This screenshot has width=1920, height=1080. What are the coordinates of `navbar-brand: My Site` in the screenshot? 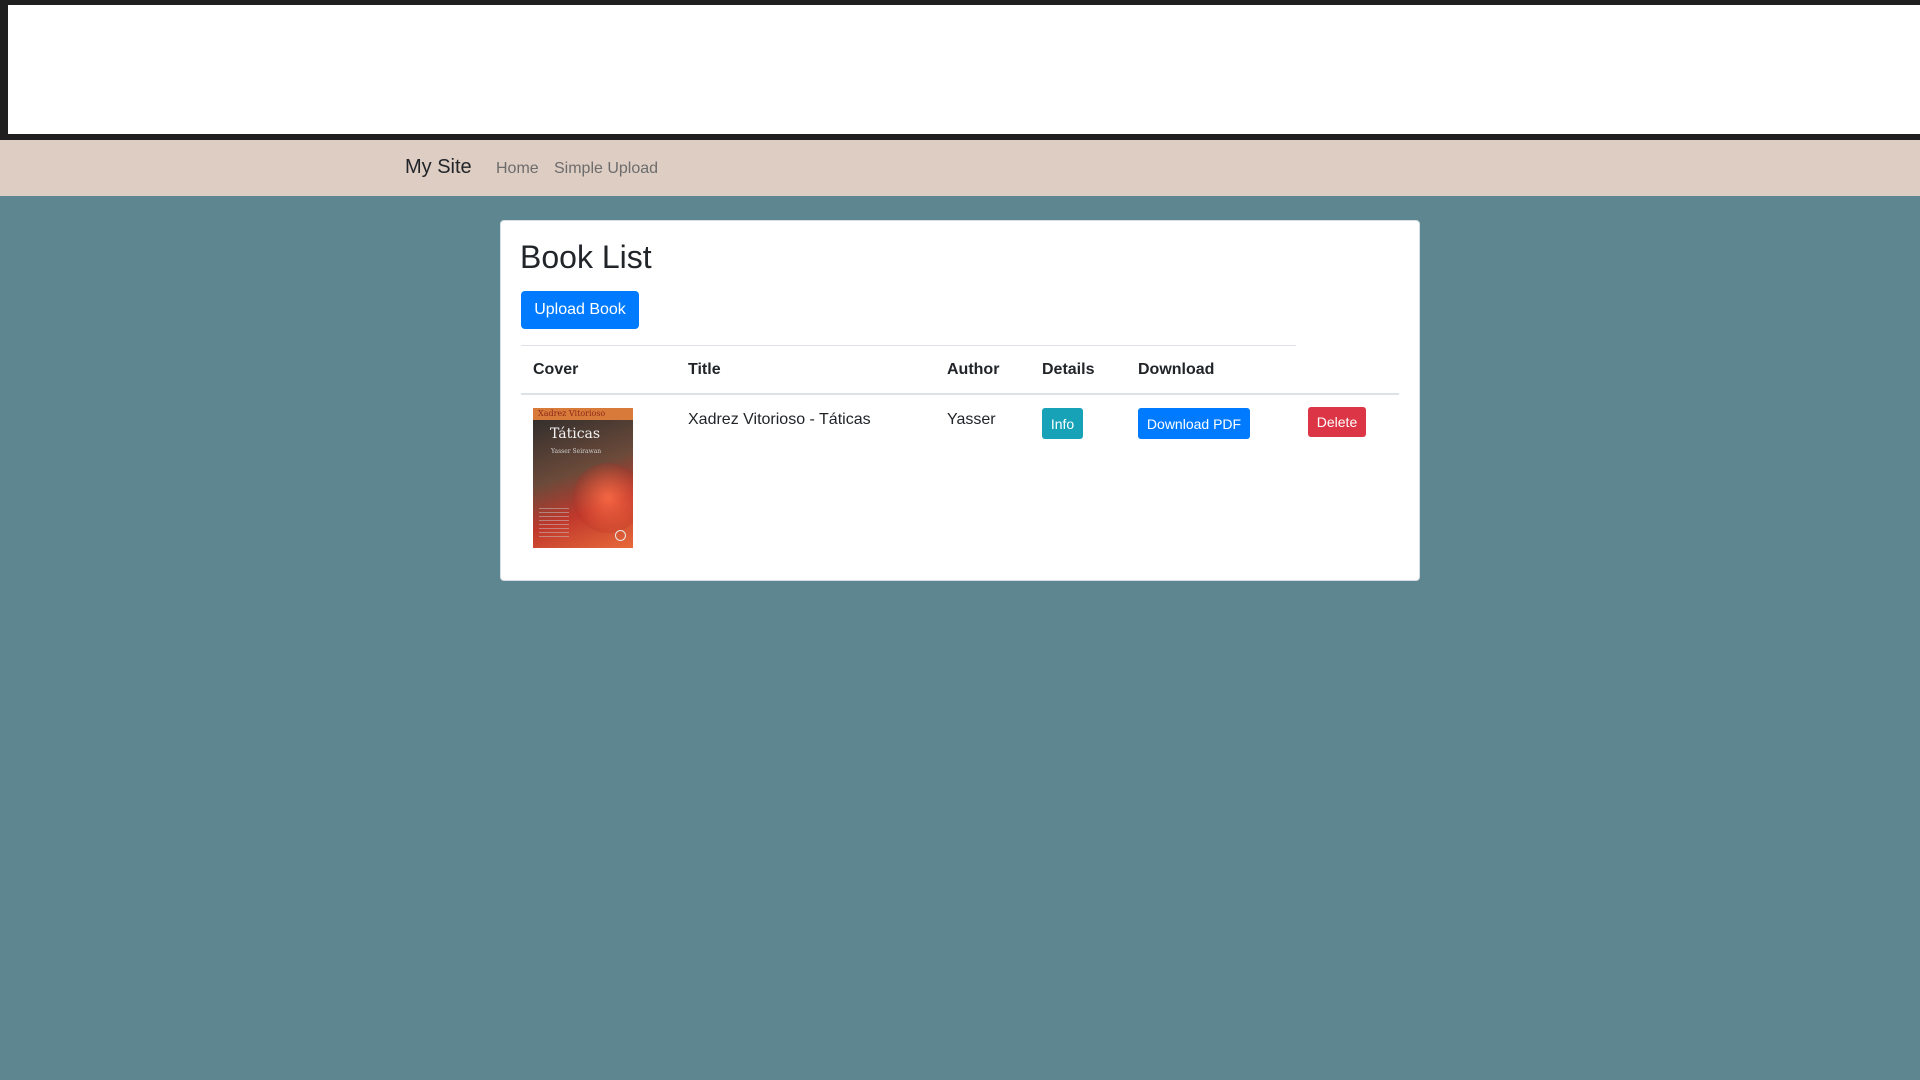 It's located at (438, 167).